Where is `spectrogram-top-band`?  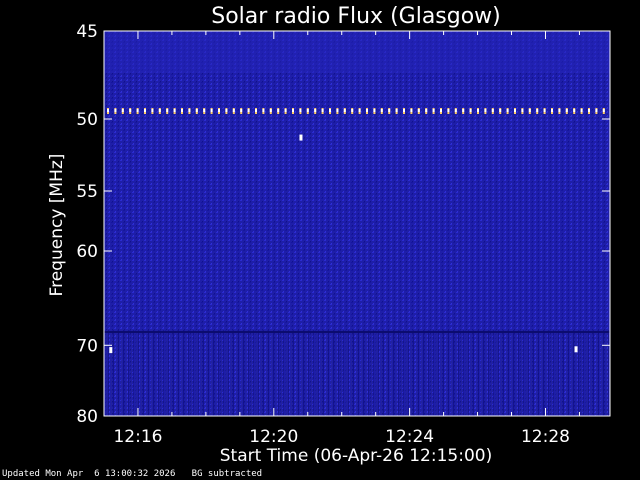
spectrogram-top-band is located at coordinates (357, 52).